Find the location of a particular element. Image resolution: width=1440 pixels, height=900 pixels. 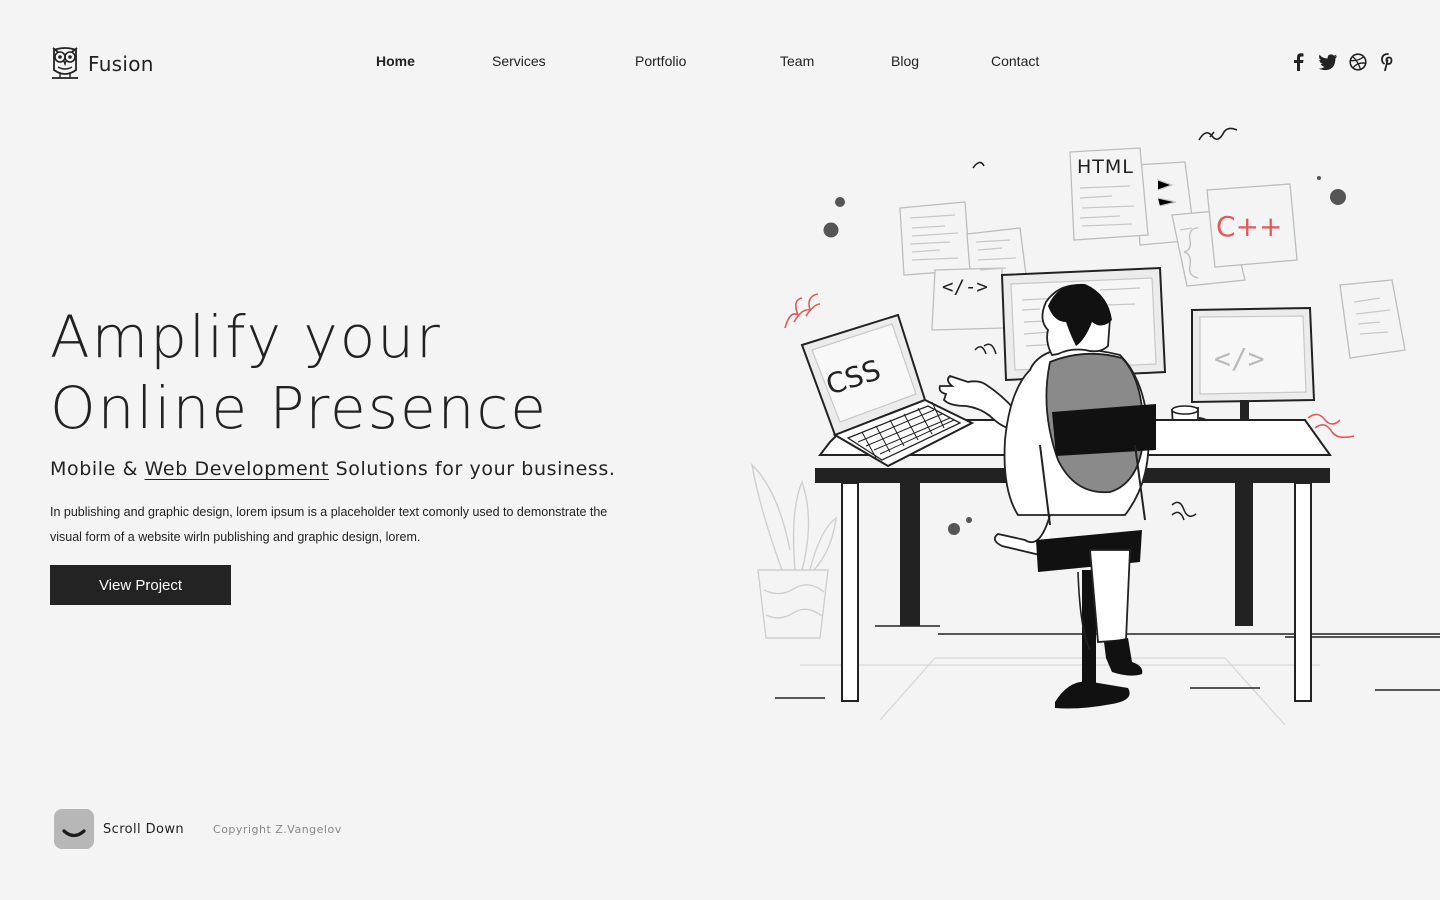

subtitle-suffix: Solutions for your business. is located at coordinates (472, 469).